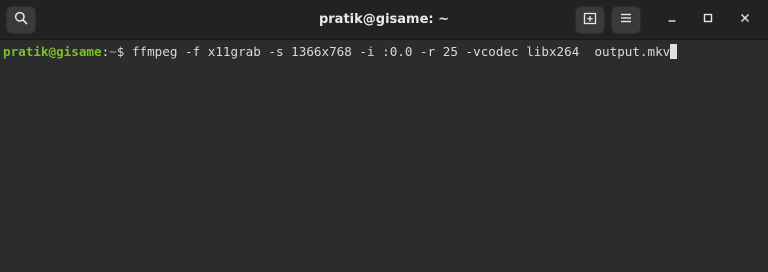 The height and width of the screenshot is (272, 768). What do you see at coordinates (124, 51) in the screenshot?
I see `prompt-symbol: $` at bounding box center [124, 51].